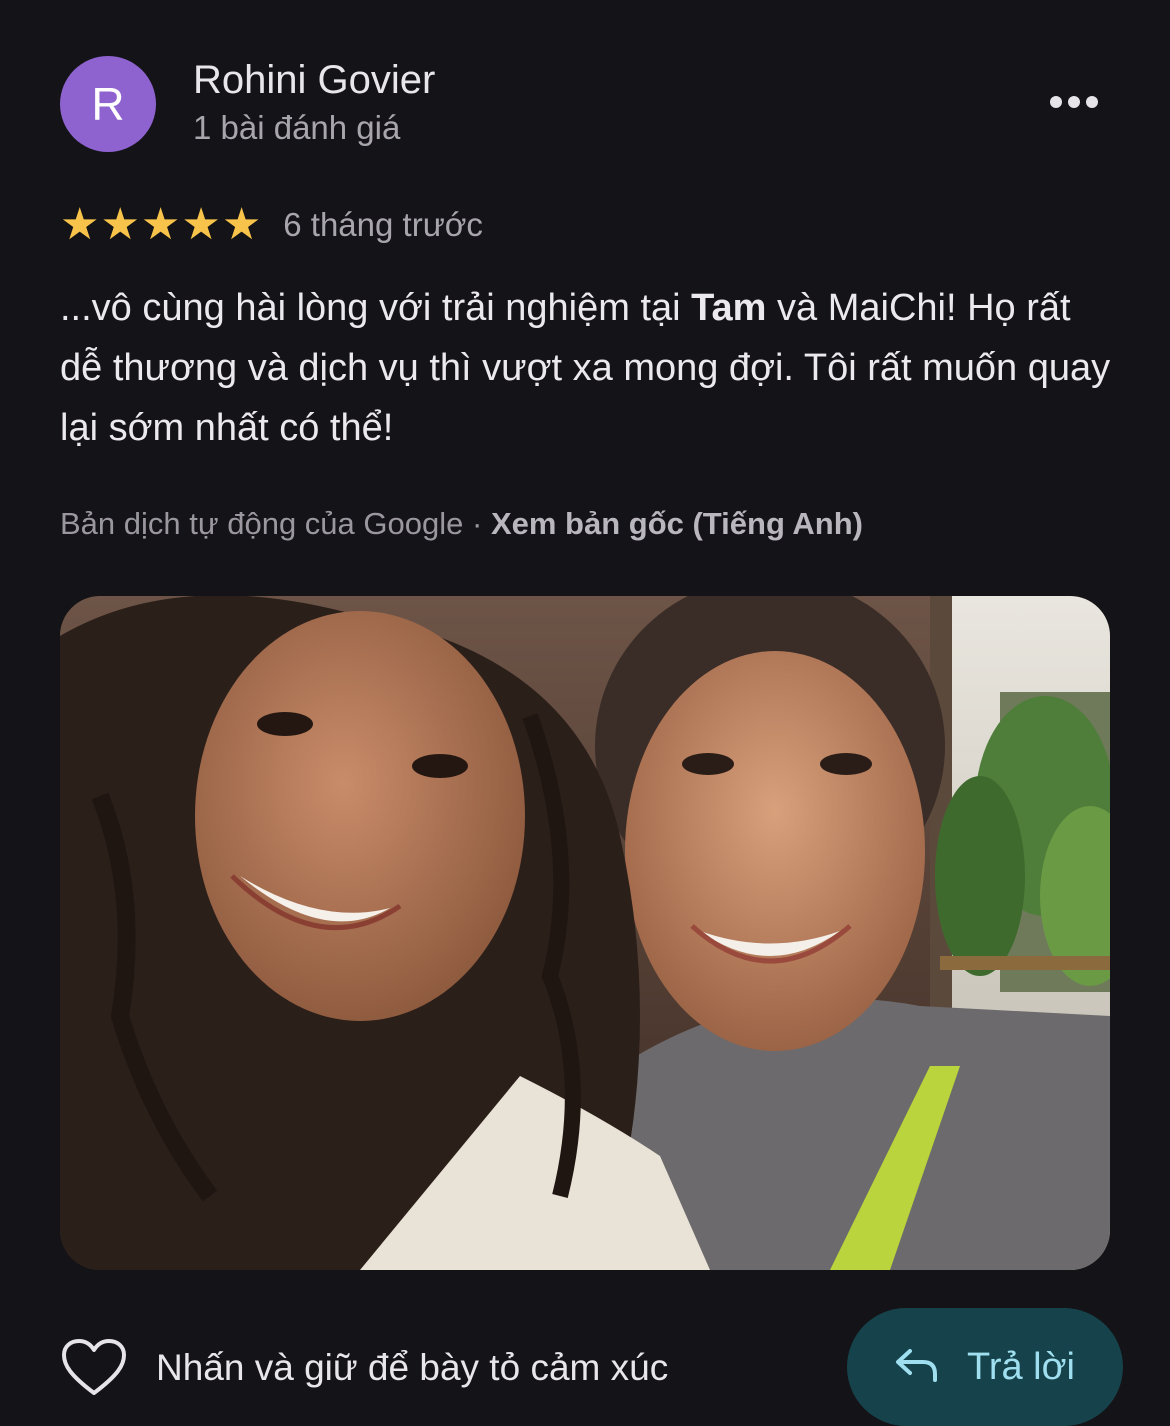  Describe the element at coordinates (383, 224) in the screenshot. I see `review-time-ago: 6 tháng trước` at that location.